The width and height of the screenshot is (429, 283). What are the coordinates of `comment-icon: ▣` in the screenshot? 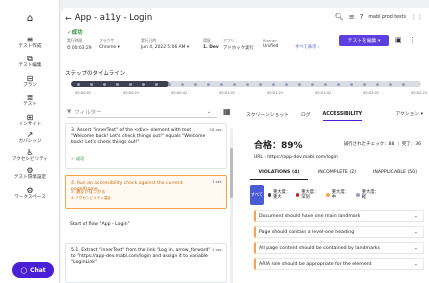 It's located at (398, 40).